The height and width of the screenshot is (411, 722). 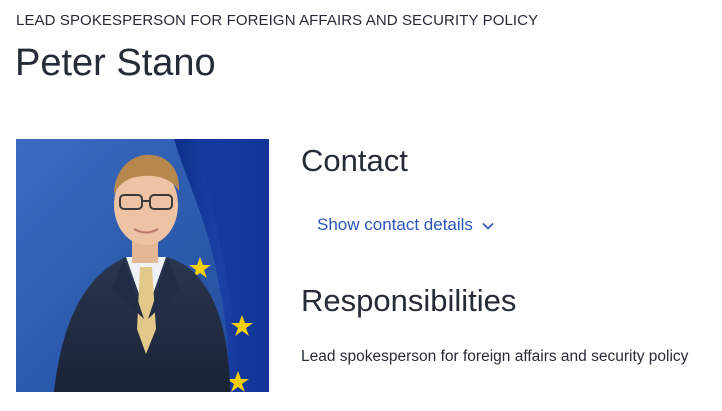 What do you see at coordinates (354, 160) in the screenshot?
I see `contact-heading: Contact` at bounding box center [354, 160].